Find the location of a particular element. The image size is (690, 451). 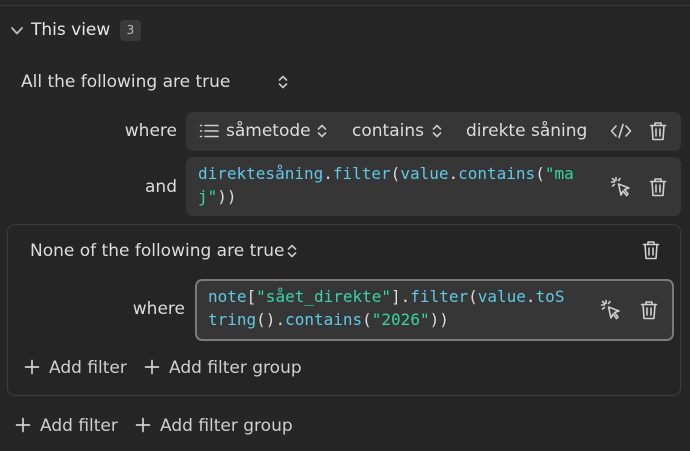

add-filter-button: Add filter is located at coordinates (66, 426).